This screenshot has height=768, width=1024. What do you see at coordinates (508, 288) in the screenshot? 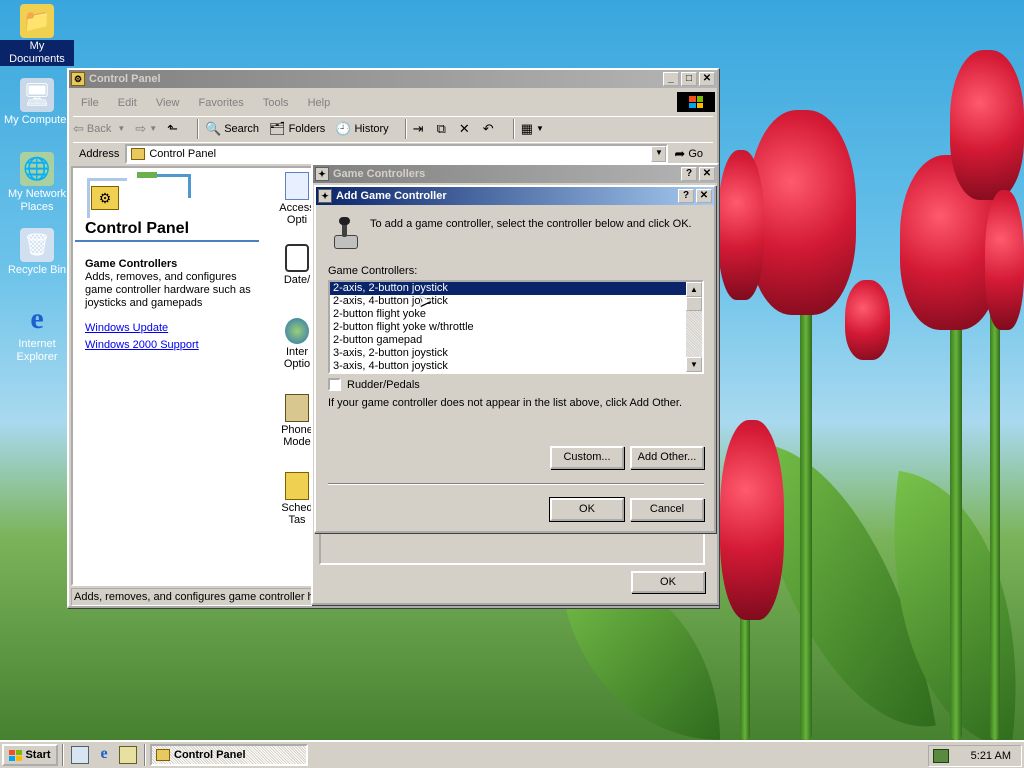
I see `list-item: 2-axis, 2-button joystick` at bounding box center [508, 288].